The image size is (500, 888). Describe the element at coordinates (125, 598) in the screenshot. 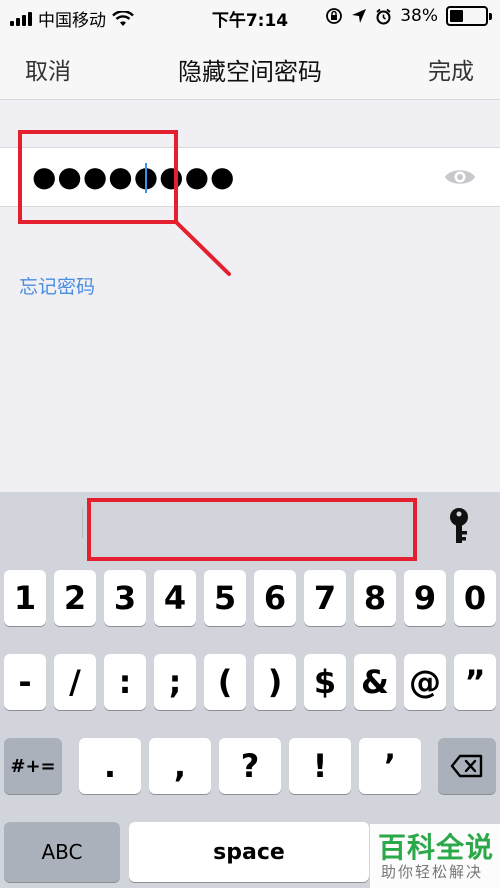

I see `key-3: 3` at that location.